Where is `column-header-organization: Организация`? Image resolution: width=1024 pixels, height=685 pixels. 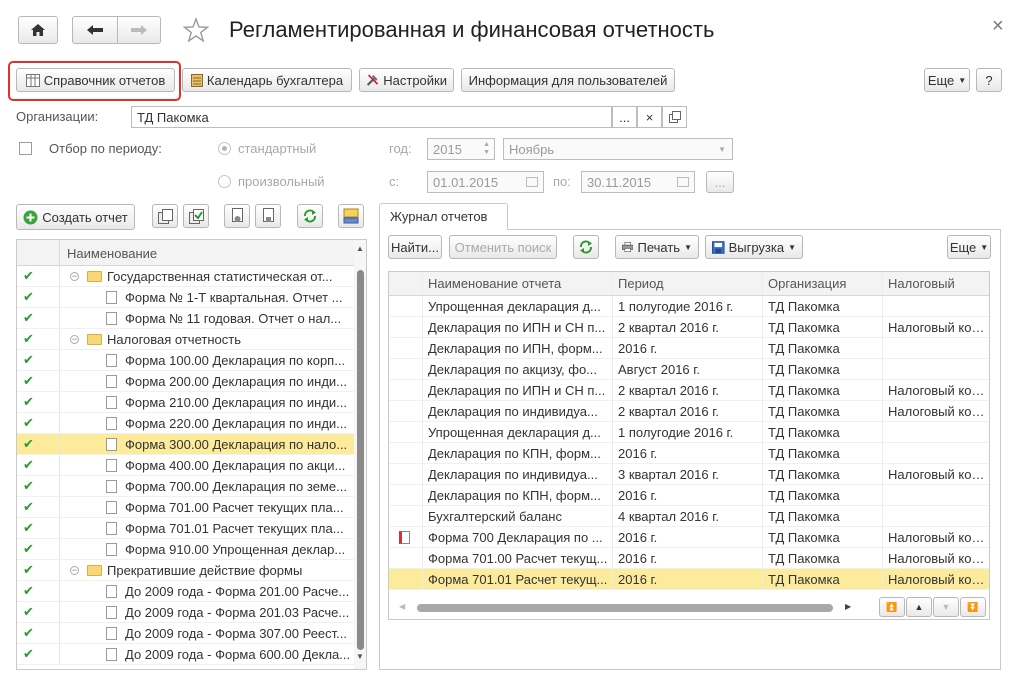 column-header-organization: Организация is located at coordinates (822, 284).